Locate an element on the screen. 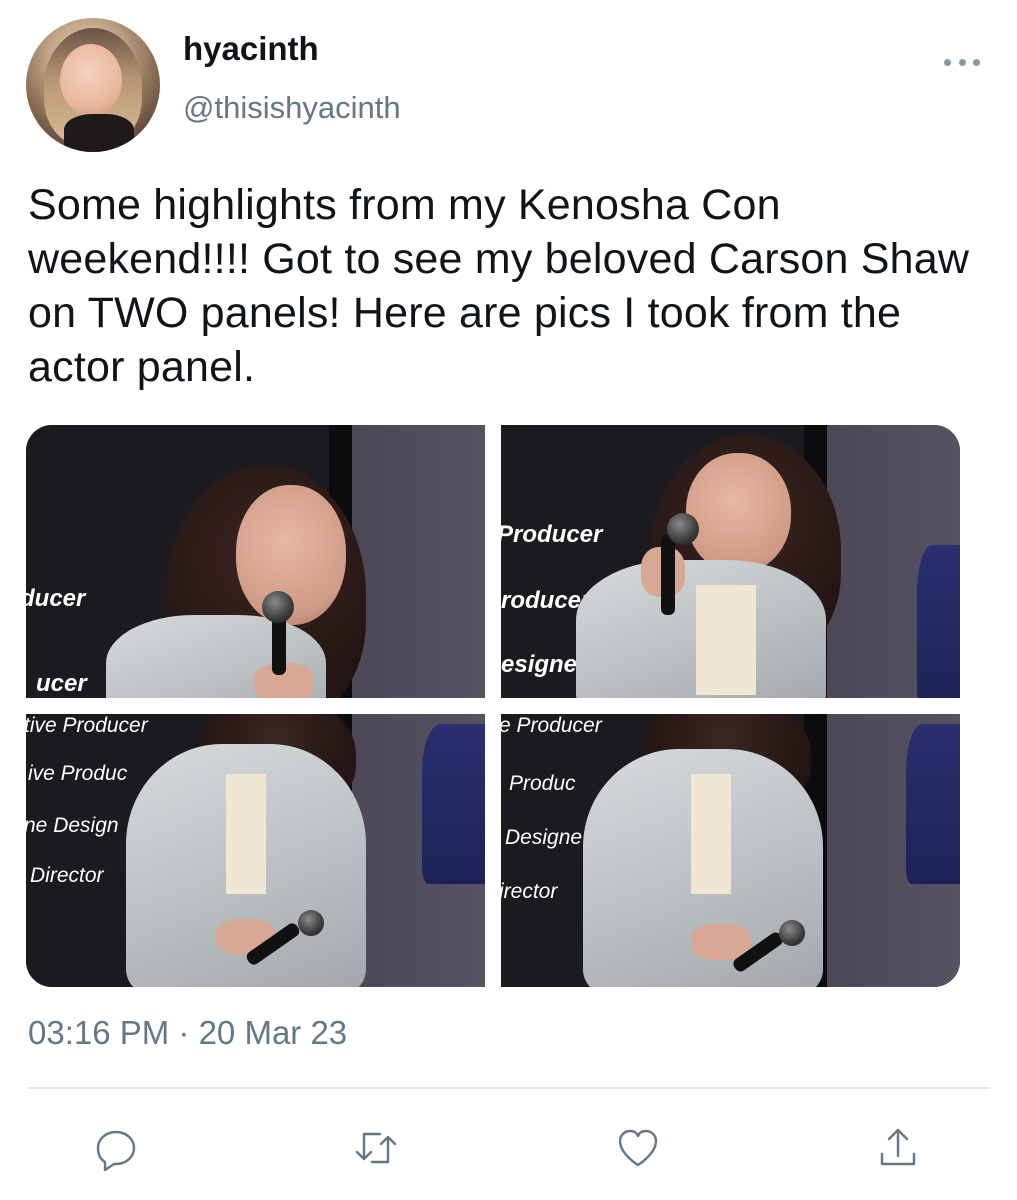 This screenshot has width=1017, height=1200. avatar-clothing is located at coordinates (99, 133).